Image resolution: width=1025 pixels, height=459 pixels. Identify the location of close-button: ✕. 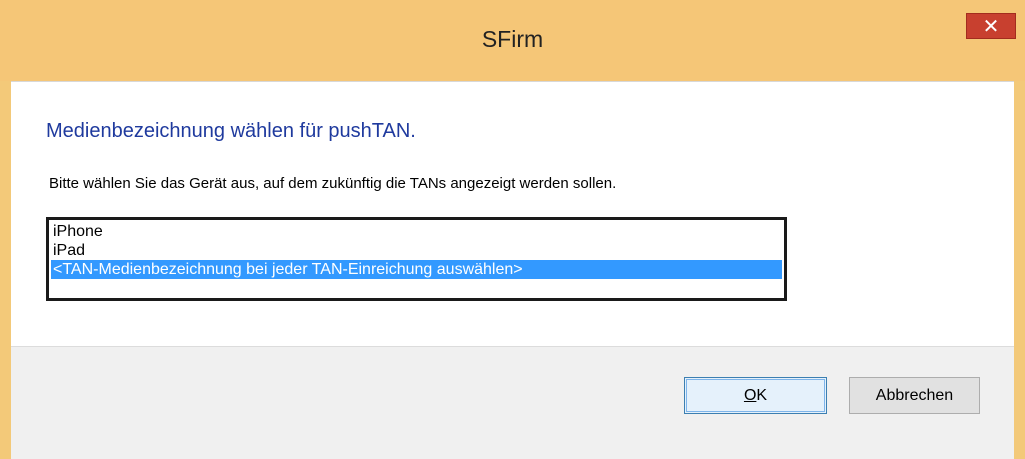
(991, 26).